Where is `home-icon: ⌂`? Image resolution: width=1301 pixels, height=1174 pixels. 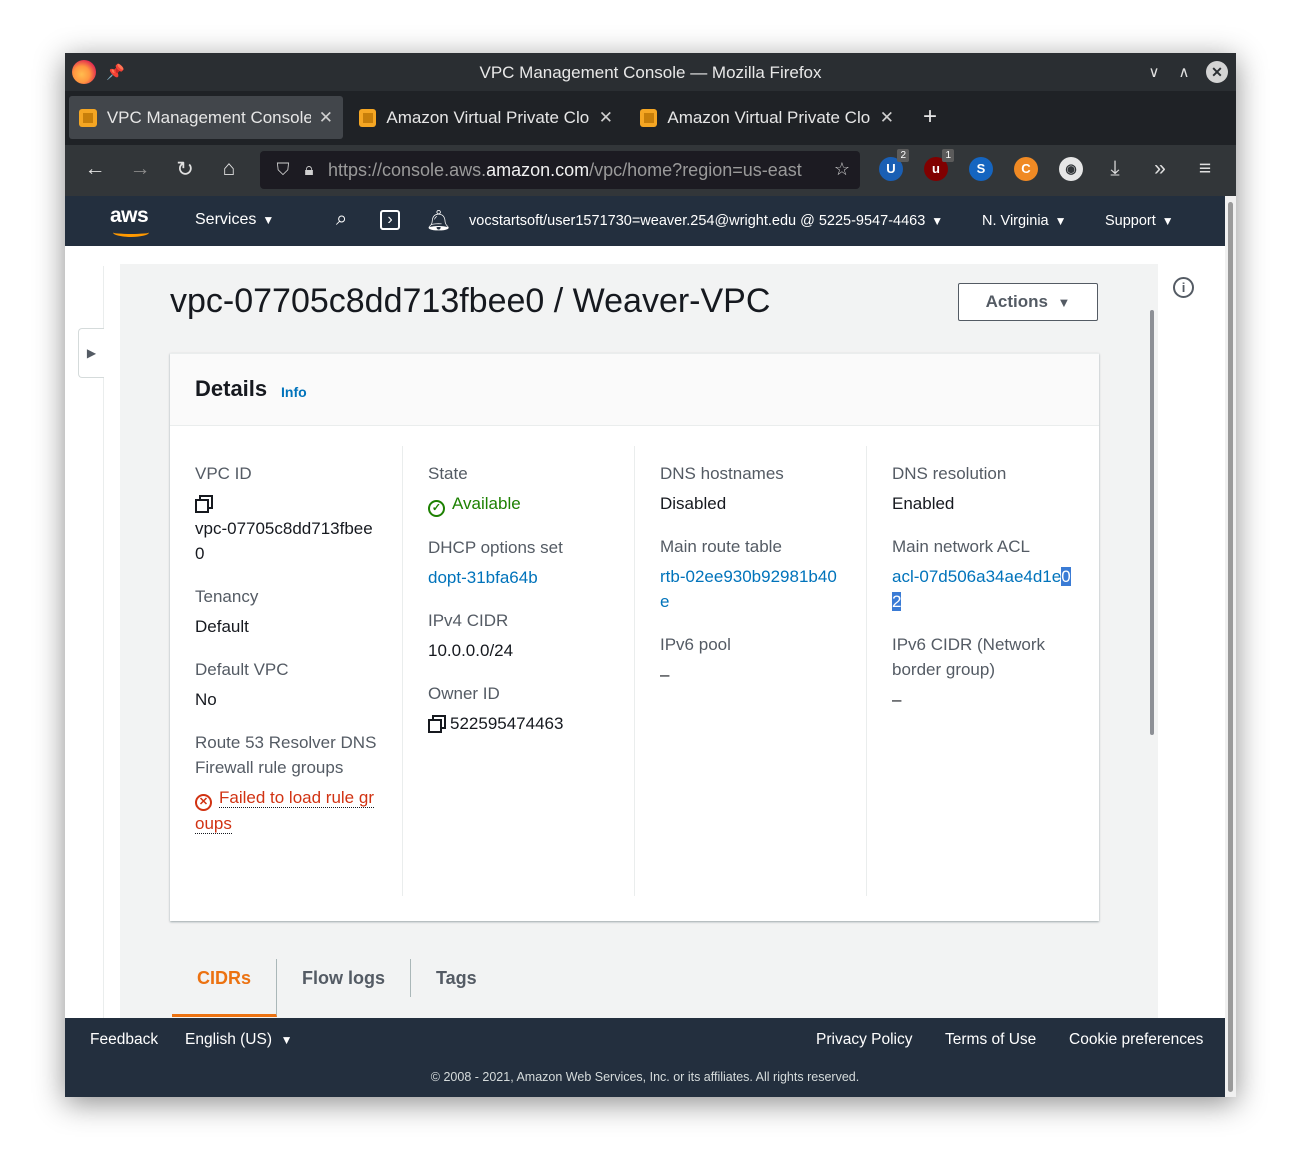 home-icon: ⌂ is located at coordinates (229, 169).